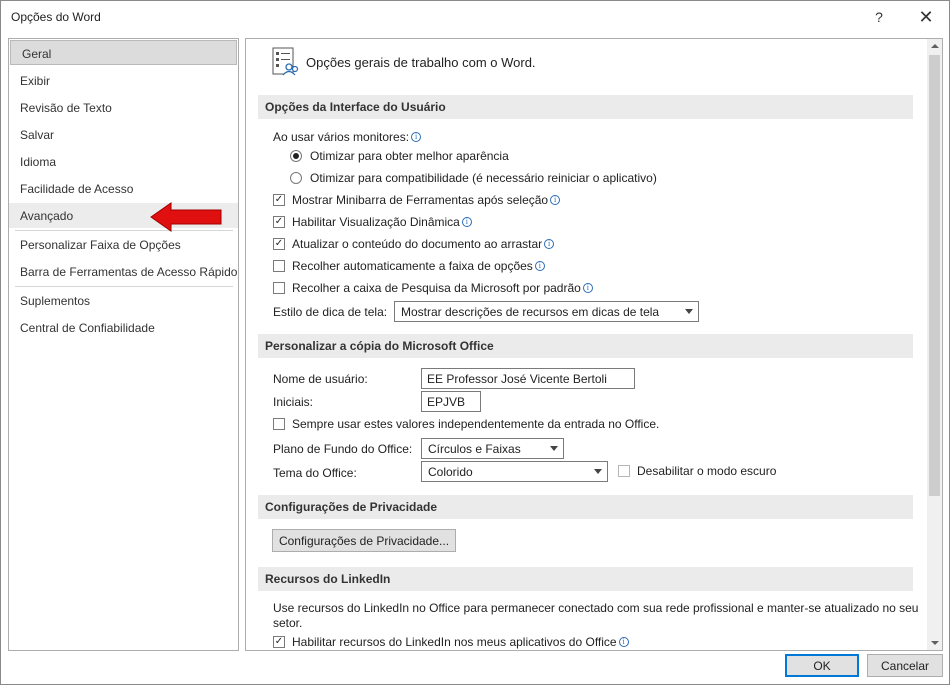 This screenshot has width=950, height=685. Describe the element at coordinates (934, 642) in the screenshot. I see `scroll-down-arrow-icon` at that location.